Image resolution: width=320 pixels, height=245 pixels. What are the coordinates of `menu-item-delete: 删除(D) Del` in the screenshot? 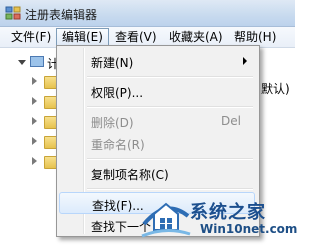 It's located at (157, 121).